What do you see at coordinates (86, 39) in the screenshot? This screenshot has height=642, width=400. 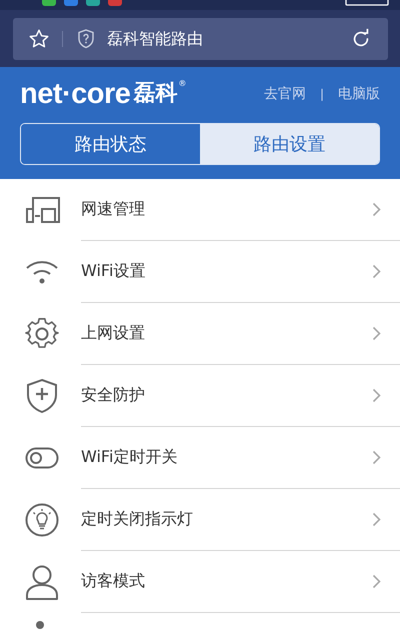 I see `shield-question-icon` at bounding box center [86, 39].